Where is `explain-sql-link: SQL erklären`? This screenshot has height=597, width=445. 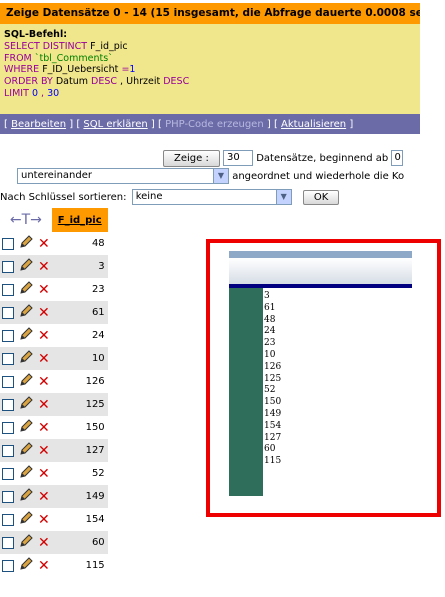
explain-sql-link: SQL erklären is located at coordinates (115, 124).